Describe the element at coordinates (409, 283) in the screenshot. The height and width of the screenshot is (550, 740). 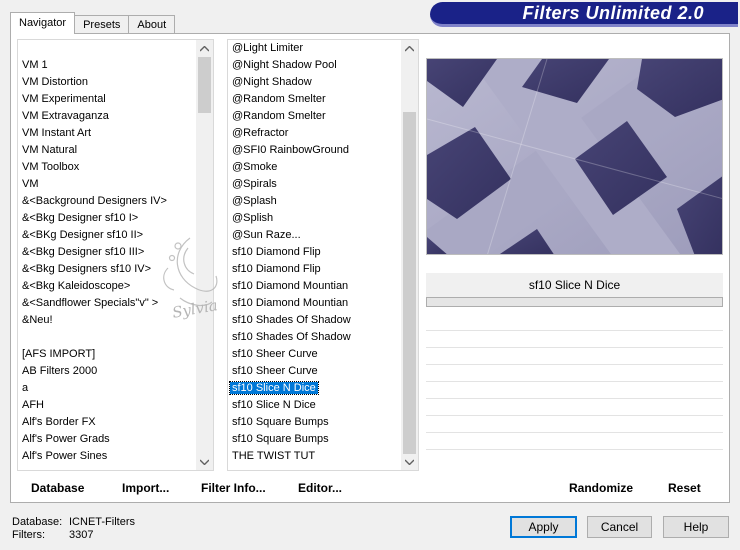
I see `filter-scroll-thumb` at that location.